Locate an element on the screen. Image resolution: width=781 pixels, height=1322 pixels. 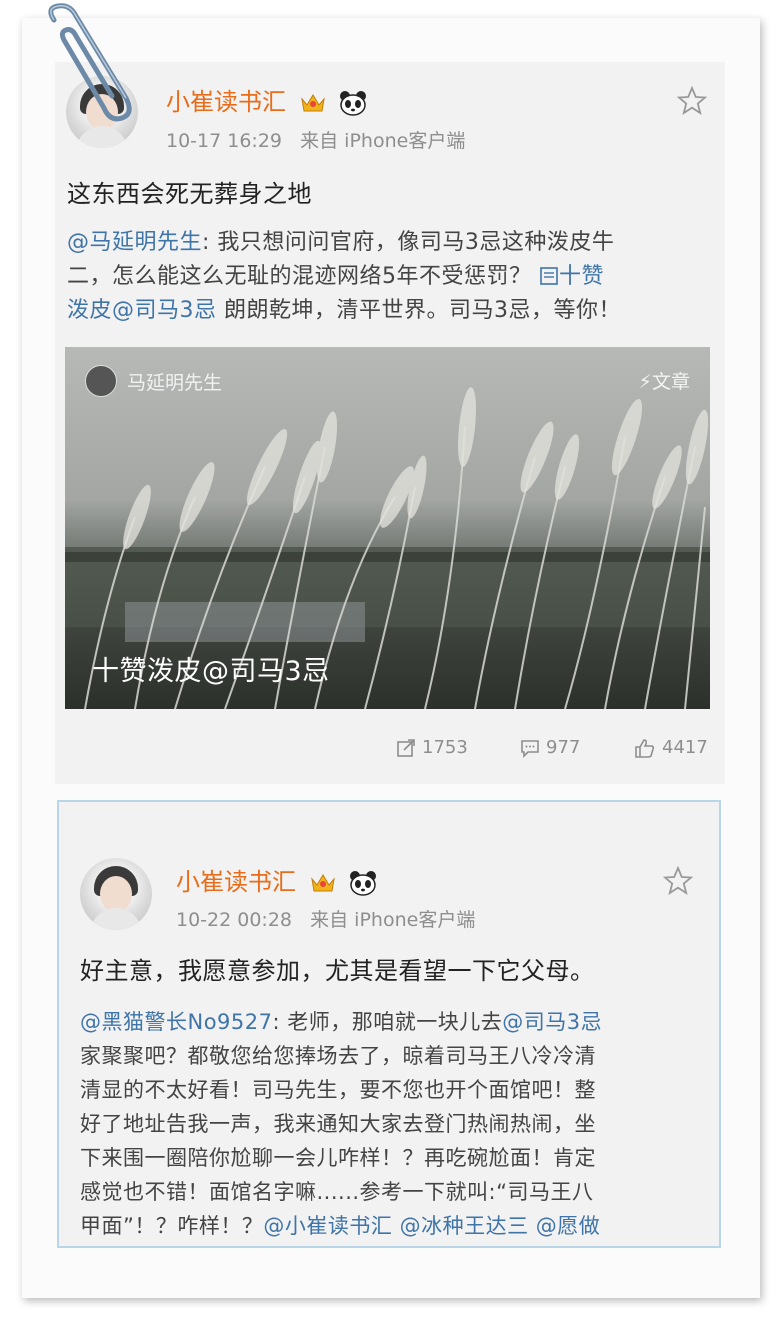
comment-count: 977 is located at coordinates (563, 747).